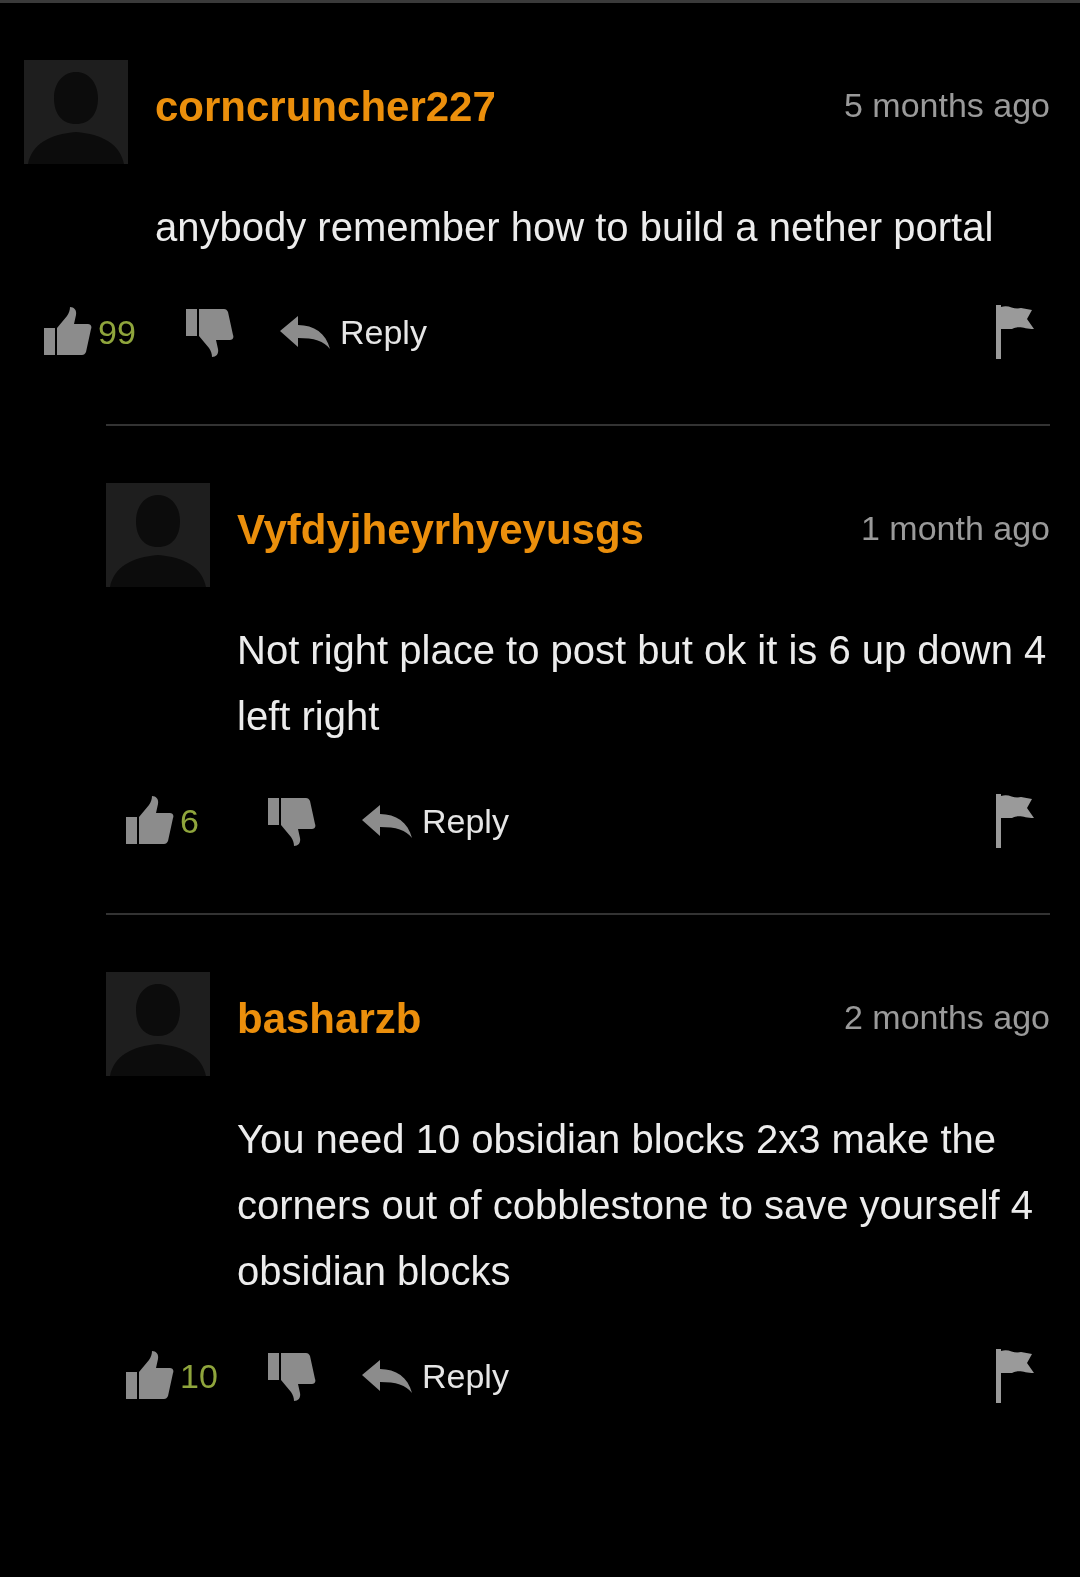 The image size is (1080, 1577). What do you see at coordinates (527, 1019) in the screenshot?
I see `username: basharzb` at bounding box center [527, 1019].